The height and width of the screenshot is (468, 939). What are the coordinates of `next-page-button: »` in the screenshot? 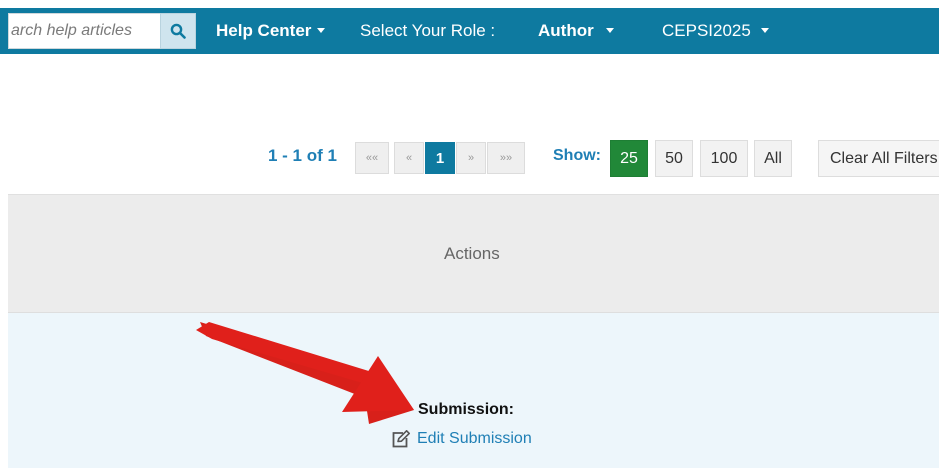 It's located at (471, 158).